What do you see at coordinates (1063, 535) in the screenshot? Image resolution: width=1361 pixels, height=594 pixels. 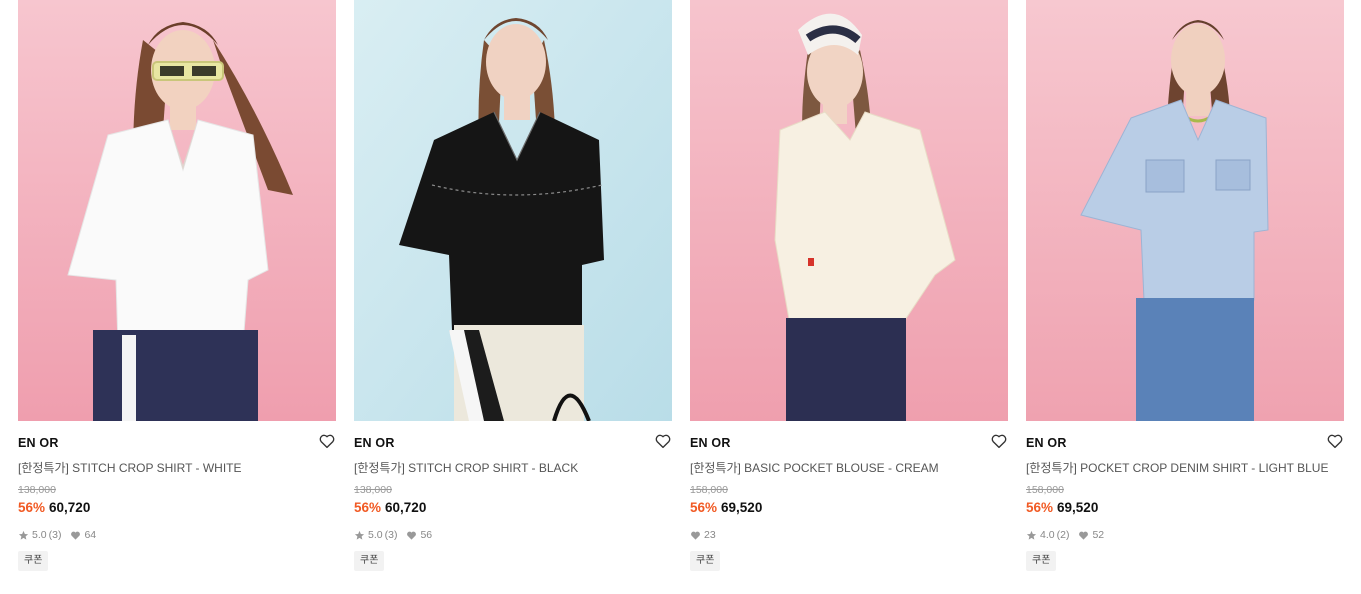 I see `review-count: (2)` at bounding box center [1063, 535].